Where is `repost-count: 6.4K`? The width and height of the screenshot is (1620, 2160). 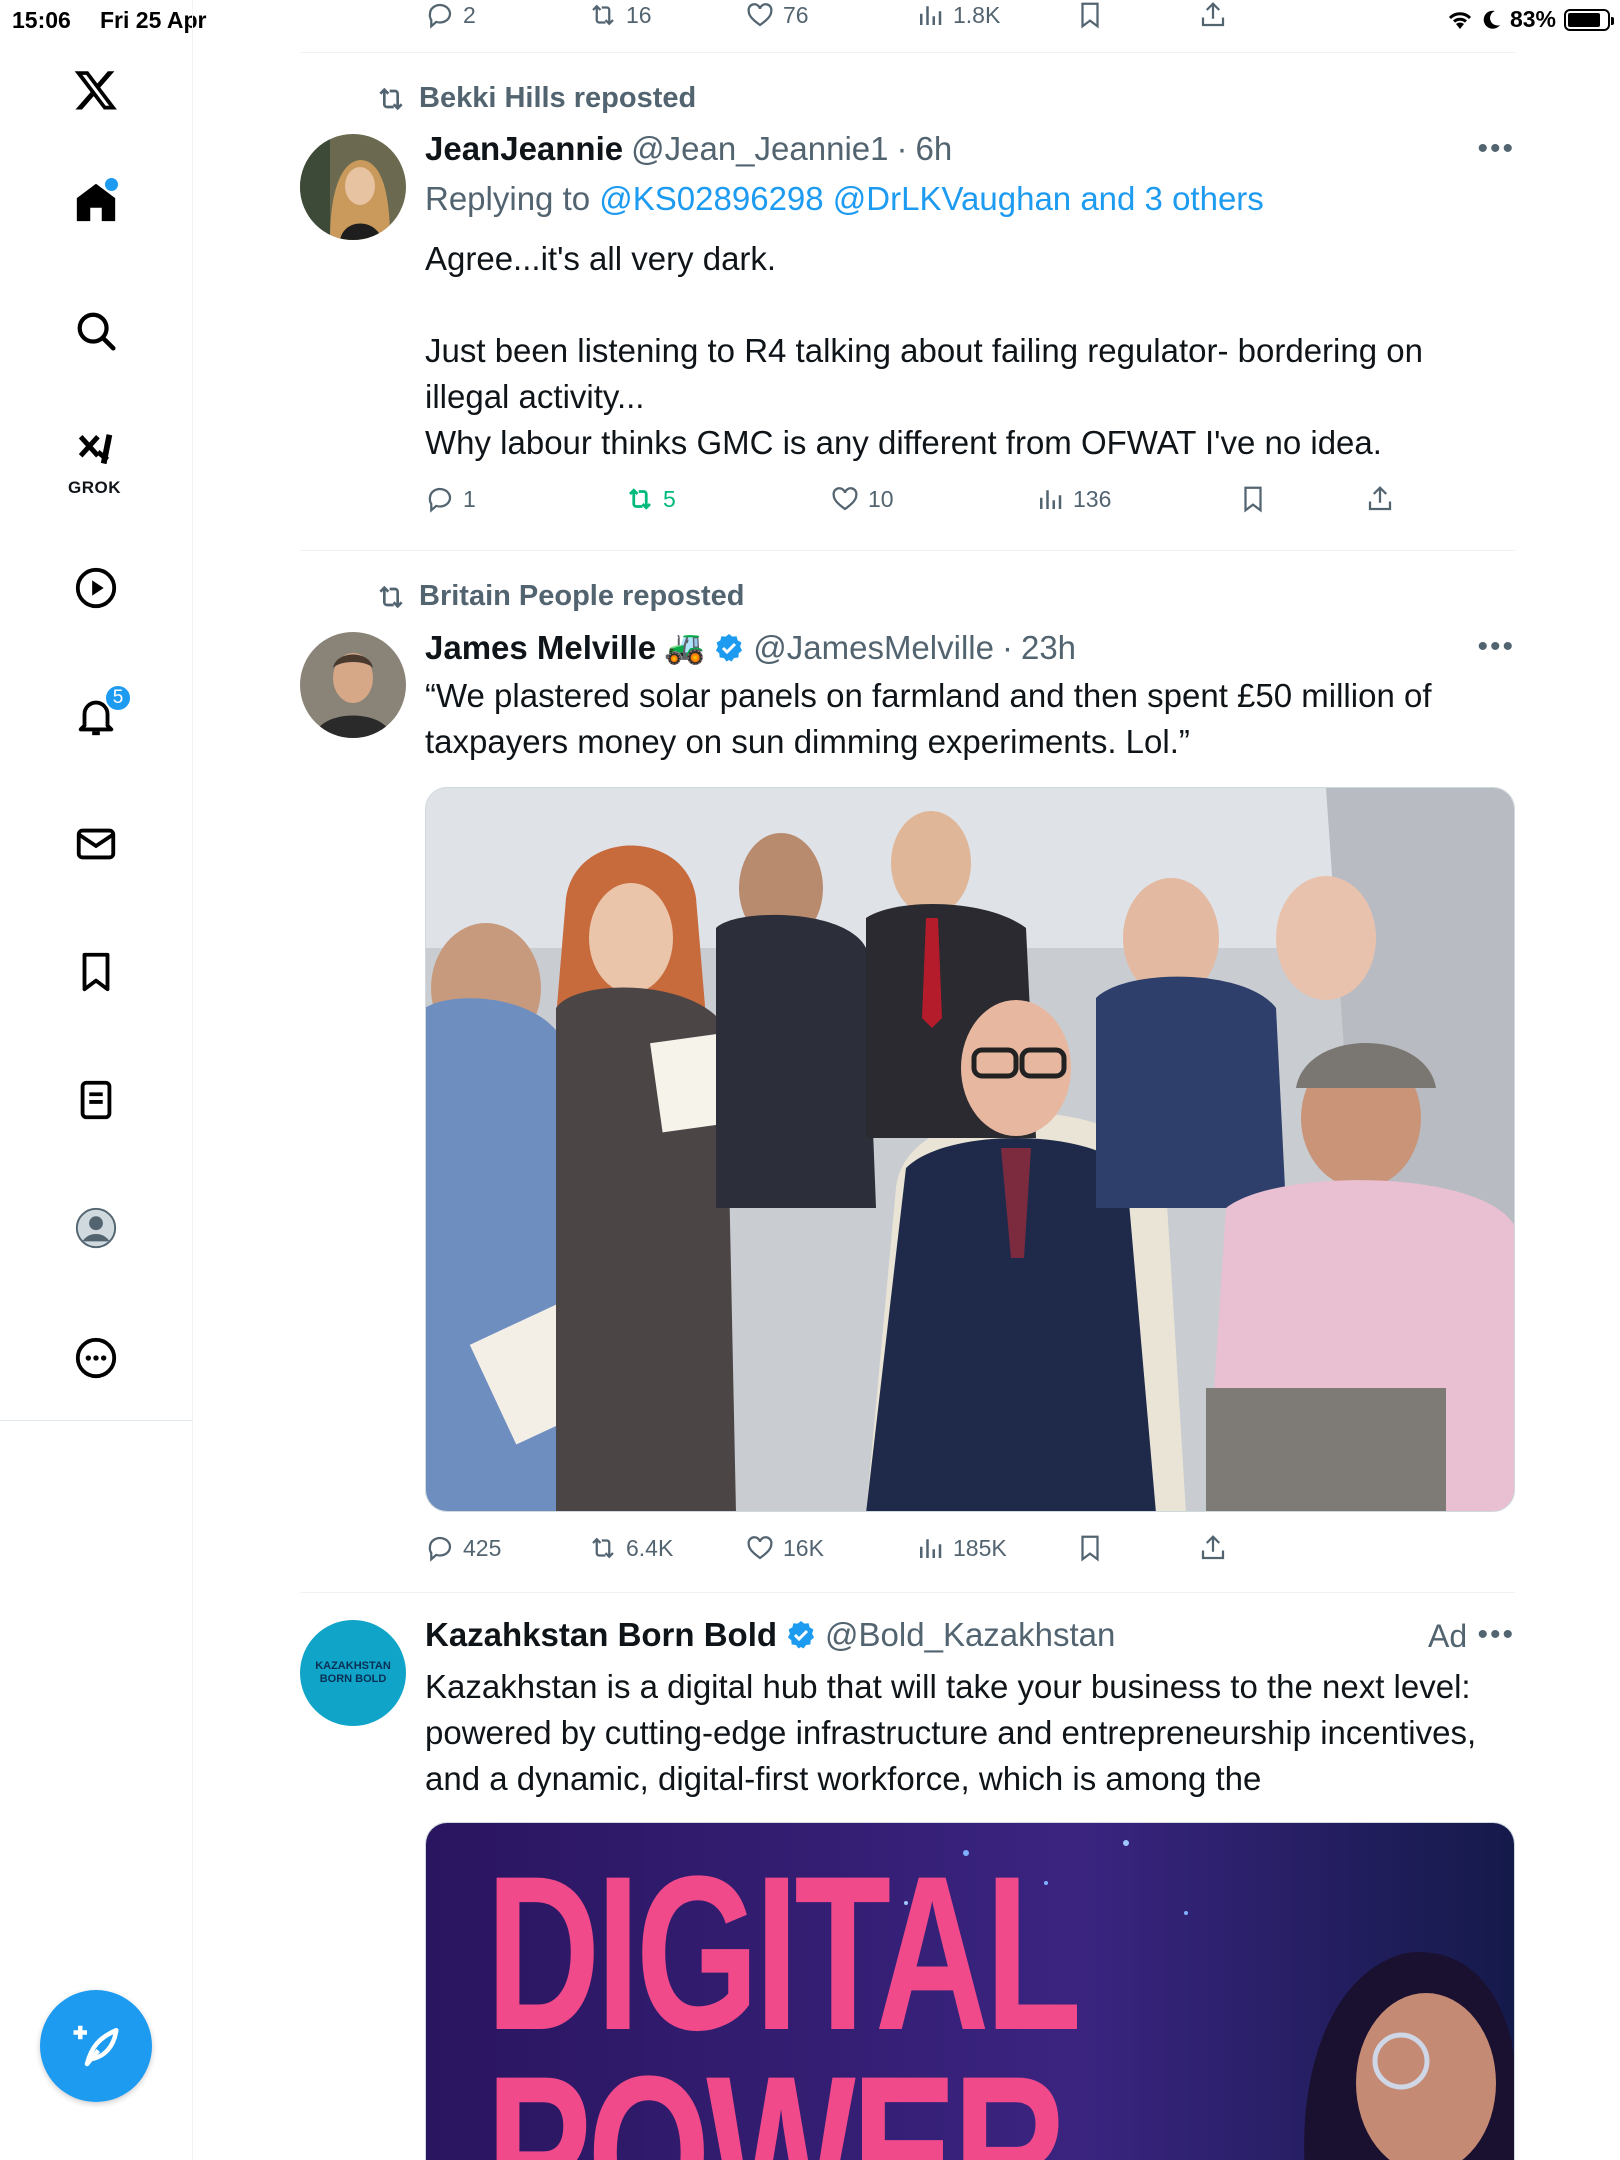
repost-count: 6.4K is located at coordinates (650, 1547).